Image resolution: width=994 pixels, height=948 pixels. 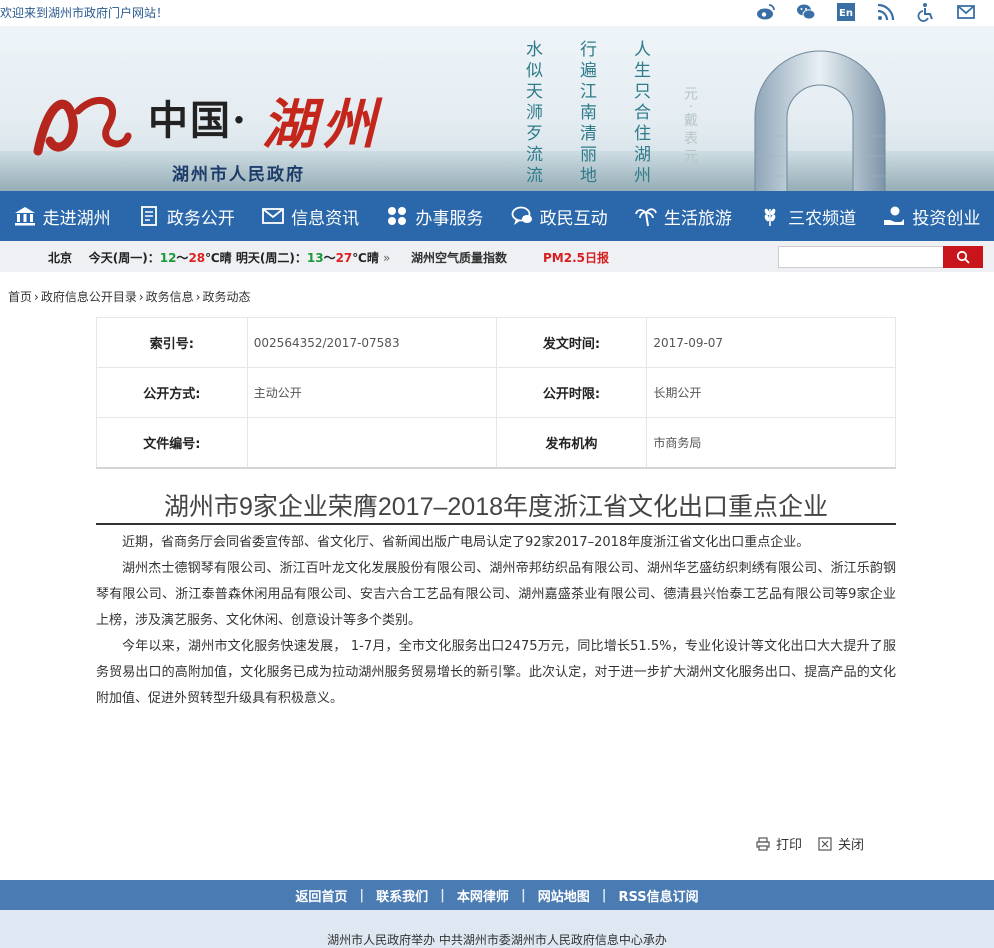 I want to click on grid-icon, so click(x=397, y=216).